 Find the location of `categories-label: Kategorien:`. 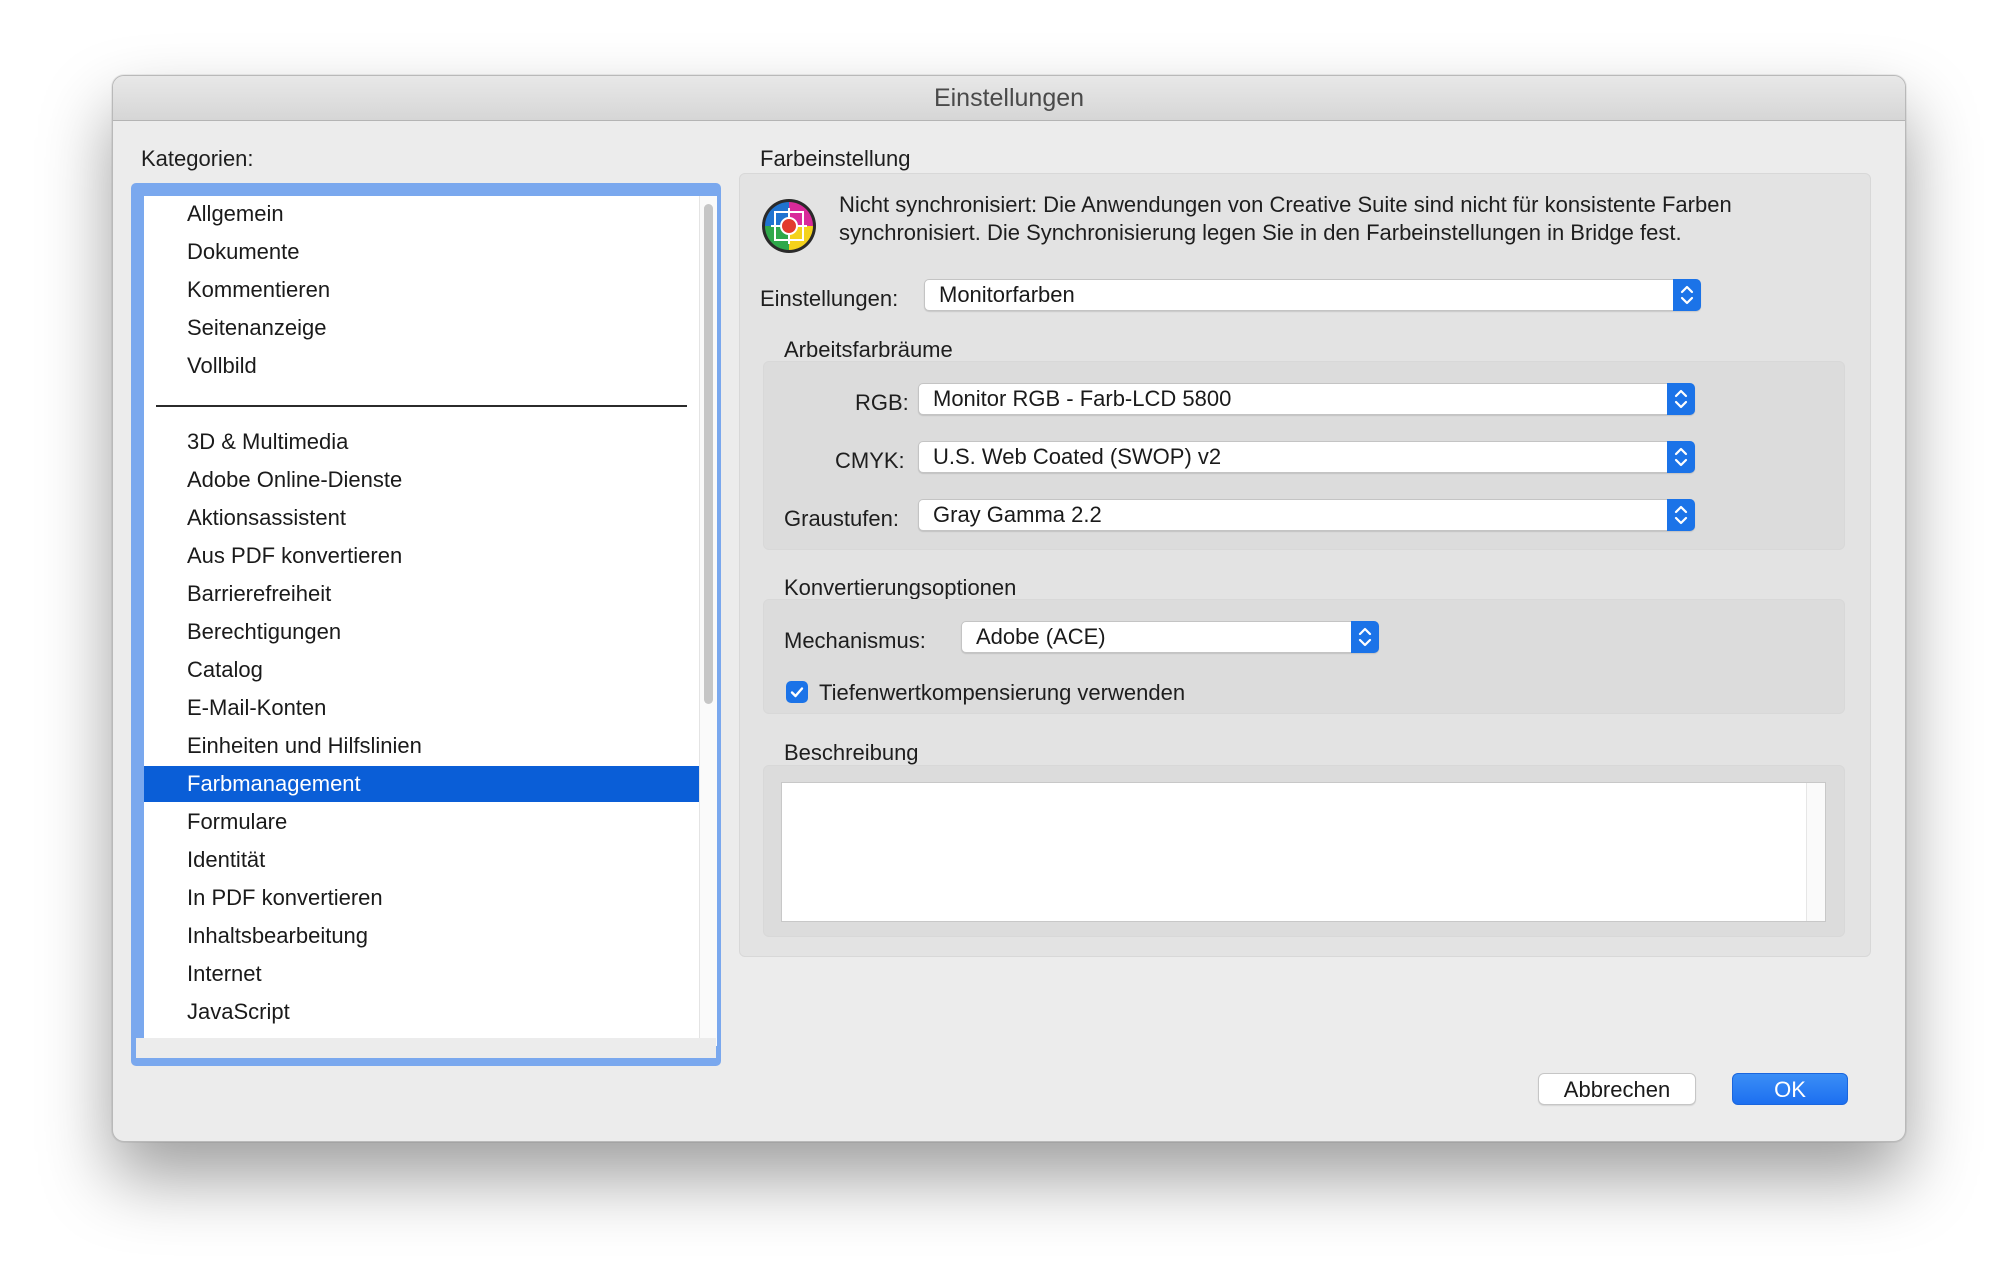

categories-label: Kategorien: is located at coordinates (197, 158).